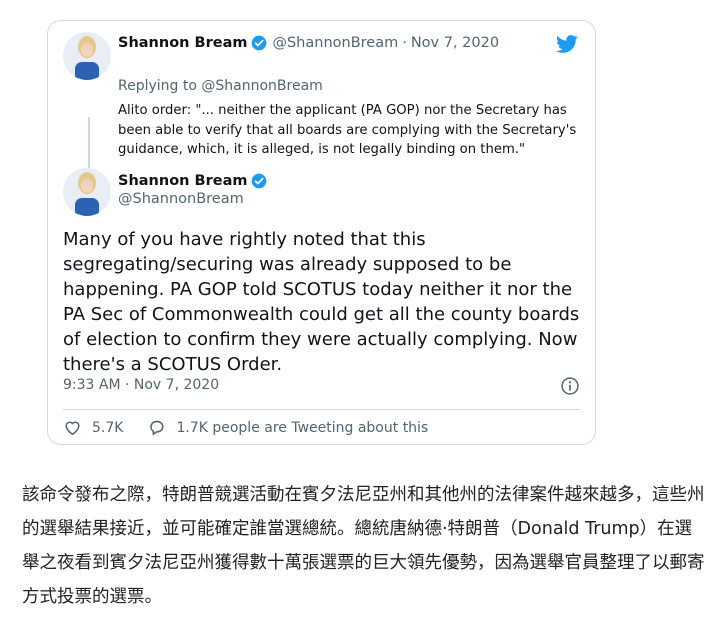  I want to click on like-count: 5.7K, so click(108, 427).